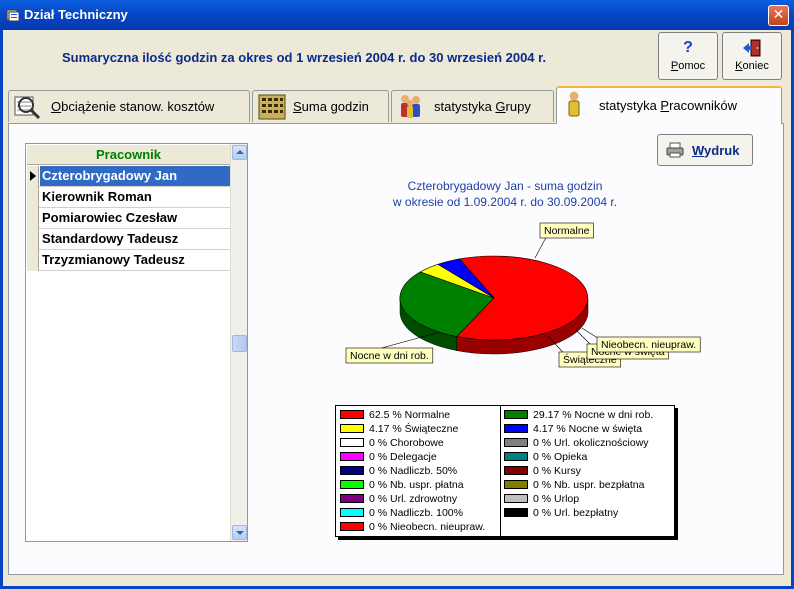 The image size is (794, 589). What do you see at coordinates (688, 47) in the screenshot?
I see `question-icon: ?` at bounding box center [688, 47].